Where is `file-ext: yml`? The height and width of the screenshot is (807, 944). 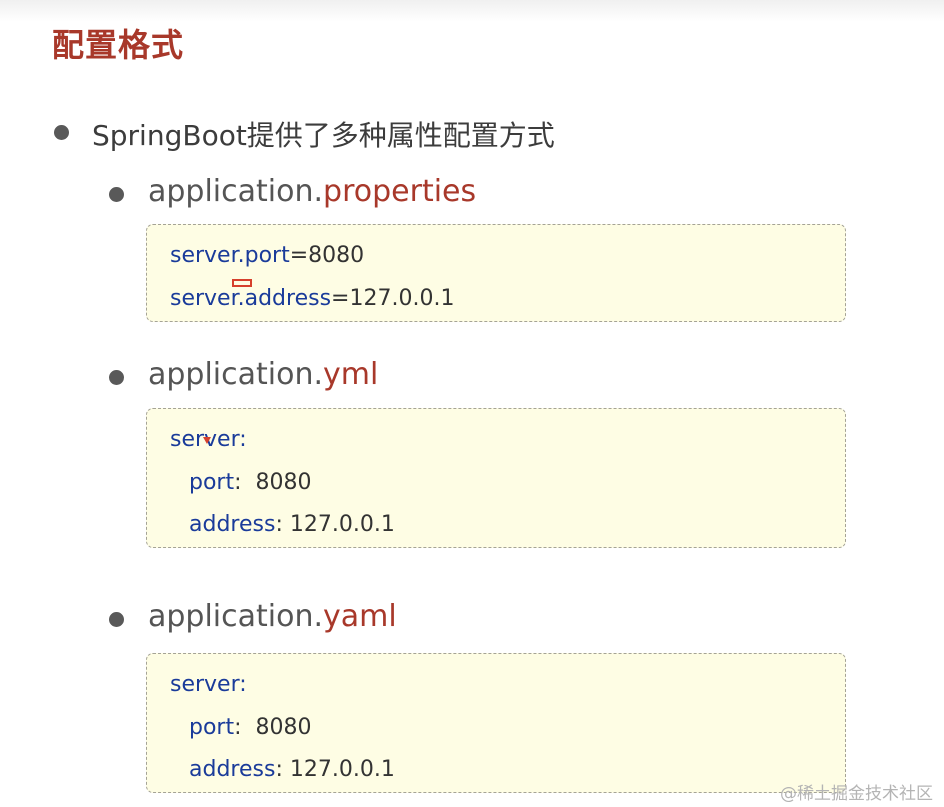 file-ext: yml is located at coordinates (351, 374).